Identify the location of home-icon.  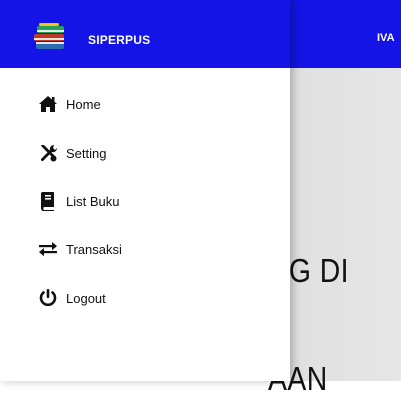
(48, 104).